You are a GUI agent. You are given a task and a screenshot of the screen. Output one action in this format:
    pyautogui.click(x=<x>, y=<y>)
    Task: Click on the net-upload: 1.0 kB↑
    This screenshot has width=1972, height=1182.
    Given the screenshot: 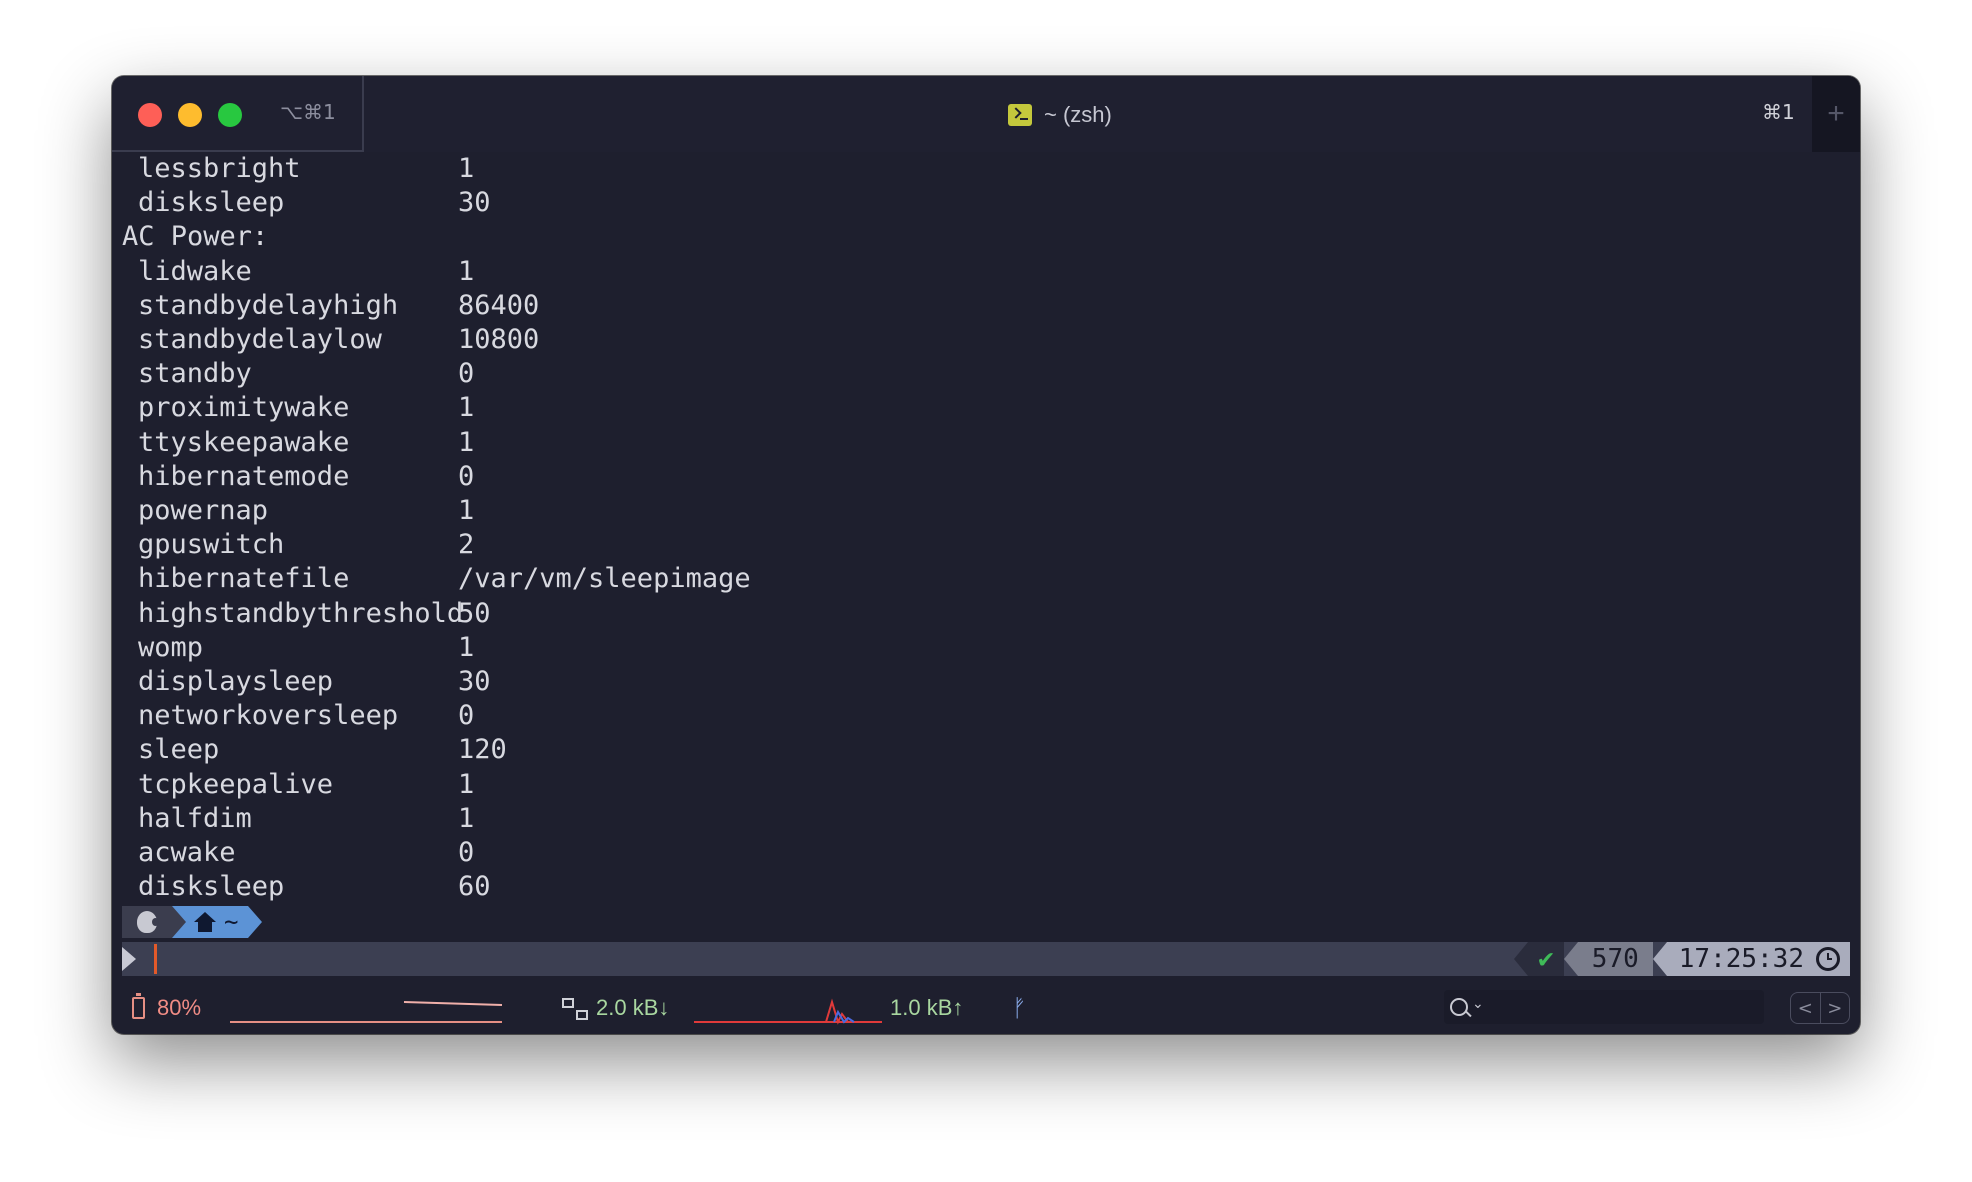 What is the action you would take?
    pyautogui.click(x=927, y=1007)
    